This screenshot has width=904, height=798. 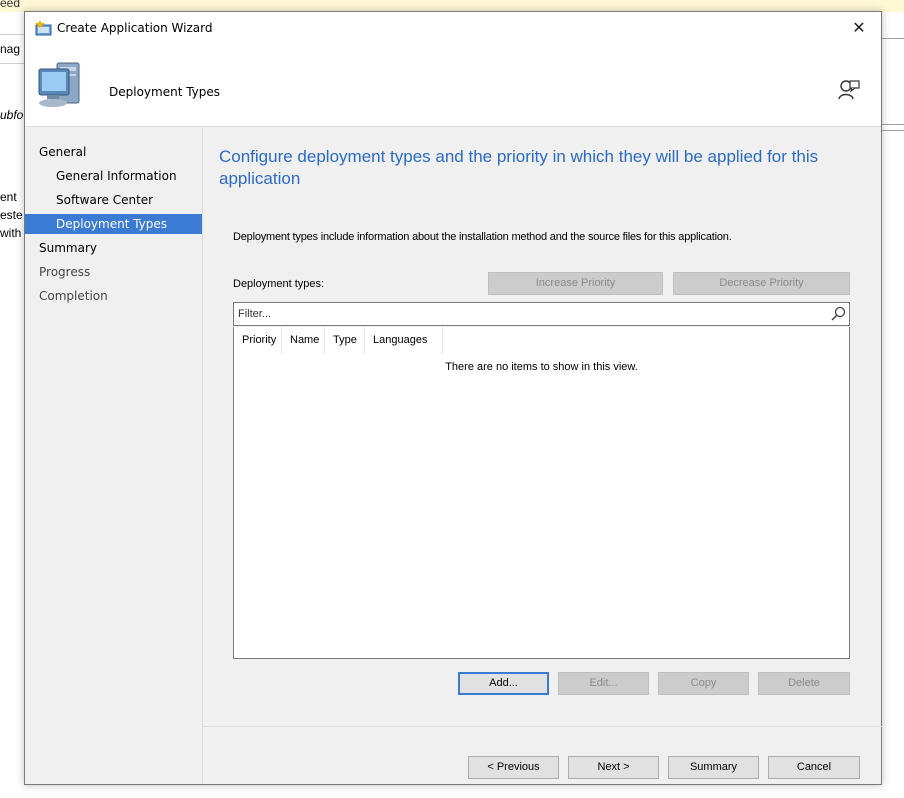 What do you see at coordinates (303, 340) in the screenshot?
I see `column-header-name: Name` at bounding box center [303, 340].